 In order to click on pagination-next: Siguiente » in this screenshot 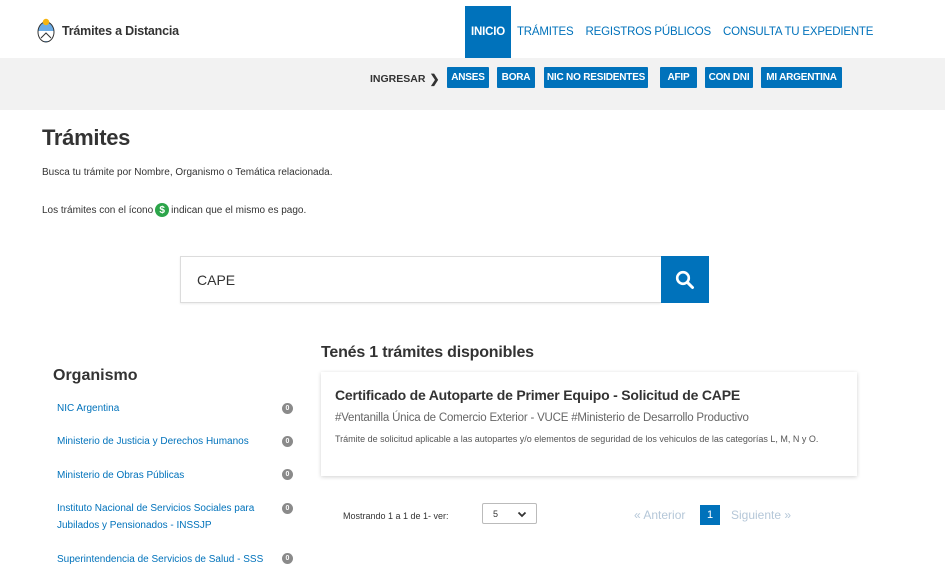, I will do `click(761, 515)`.